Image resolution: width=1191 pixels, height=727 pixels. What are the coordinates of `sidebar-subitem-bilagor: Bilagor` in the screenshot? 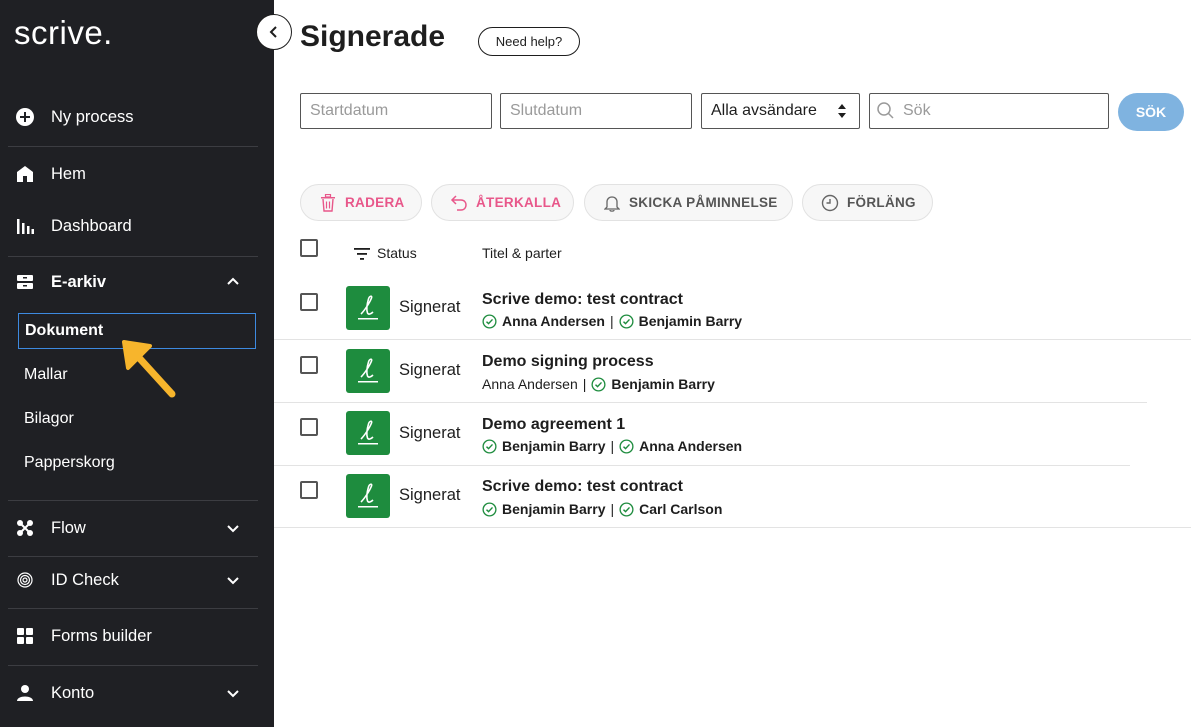 It's located at (137, 419).